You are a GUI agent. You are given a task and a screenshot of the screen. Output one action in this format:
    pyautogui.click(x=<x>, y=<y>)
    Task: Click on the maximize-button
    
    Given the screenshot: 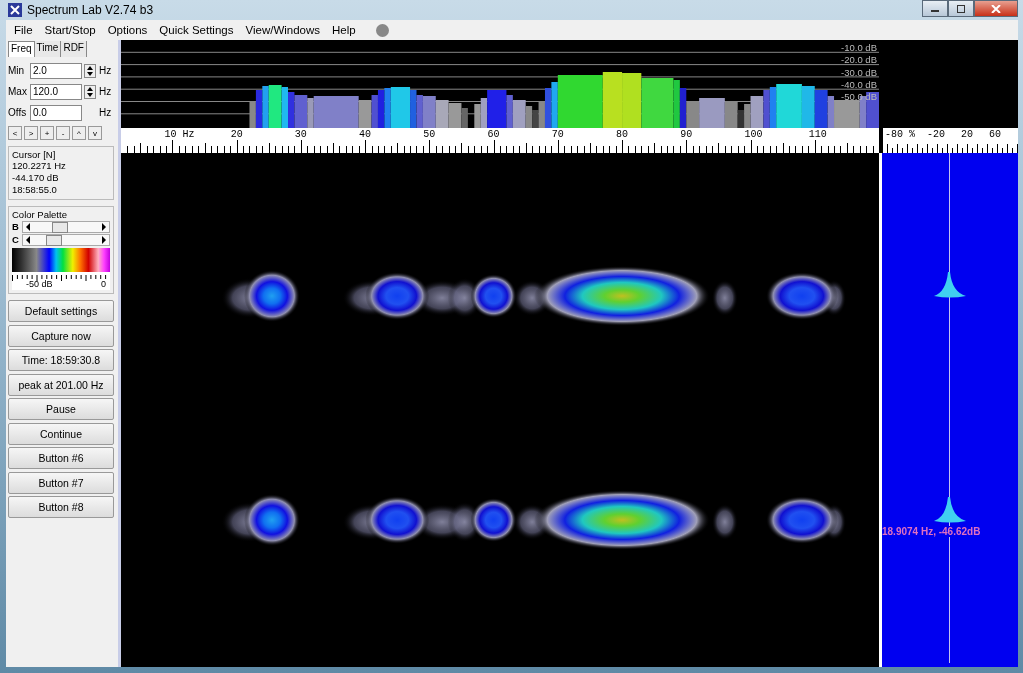 What is the action you would take?
    pyautogui.click(x=961, y=8)
    